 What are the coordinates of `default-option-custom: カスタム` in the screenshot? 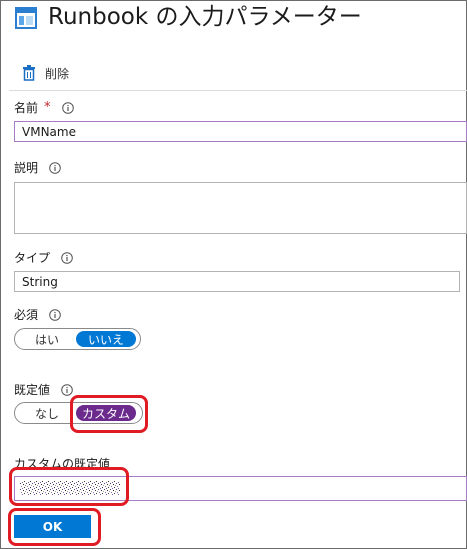 It's located at (106, 413).